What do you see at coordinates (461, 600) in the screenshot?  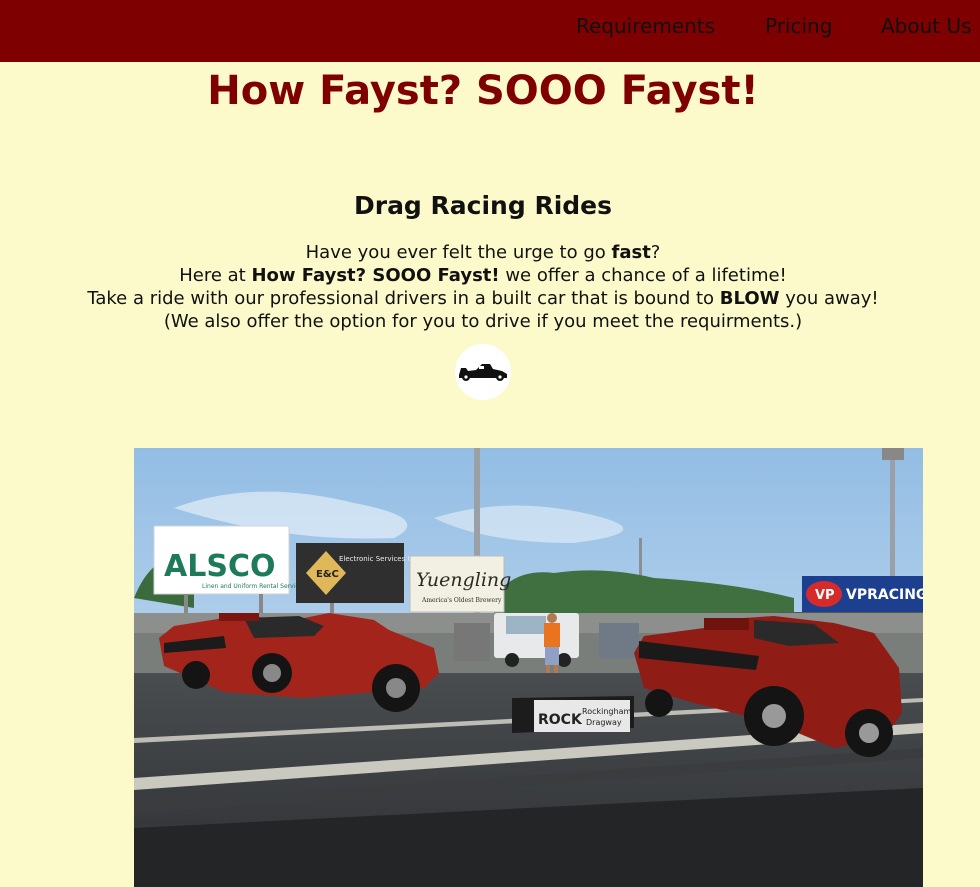 I see `svg-text: America's Oldest Brewery` at bounding box center [461, 600].